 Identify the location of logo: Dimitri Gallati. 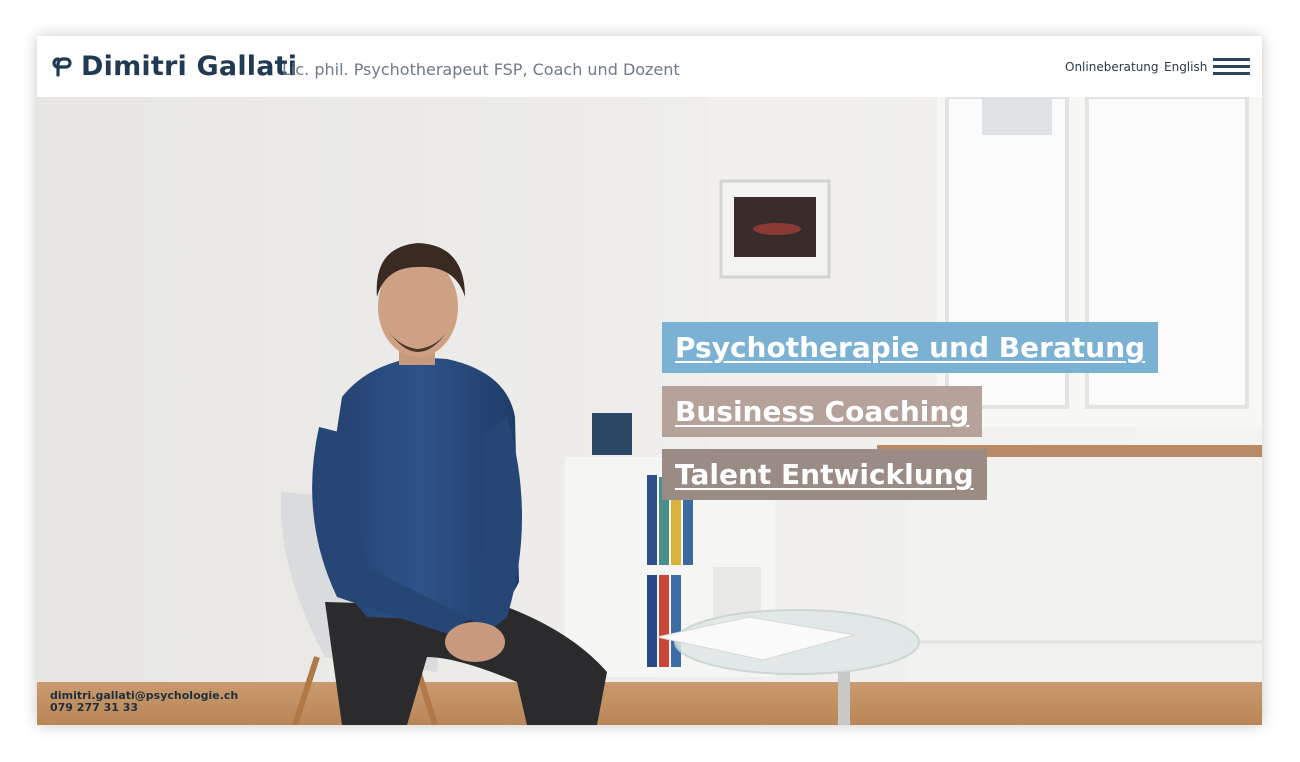
(174, 66).